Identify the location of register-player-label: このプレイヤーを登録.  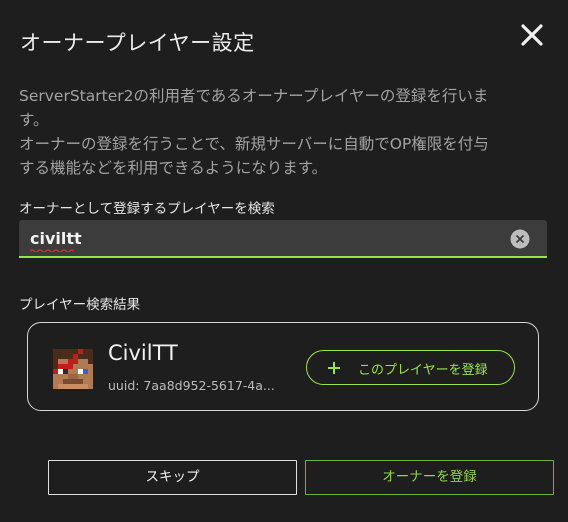
(423, 370).